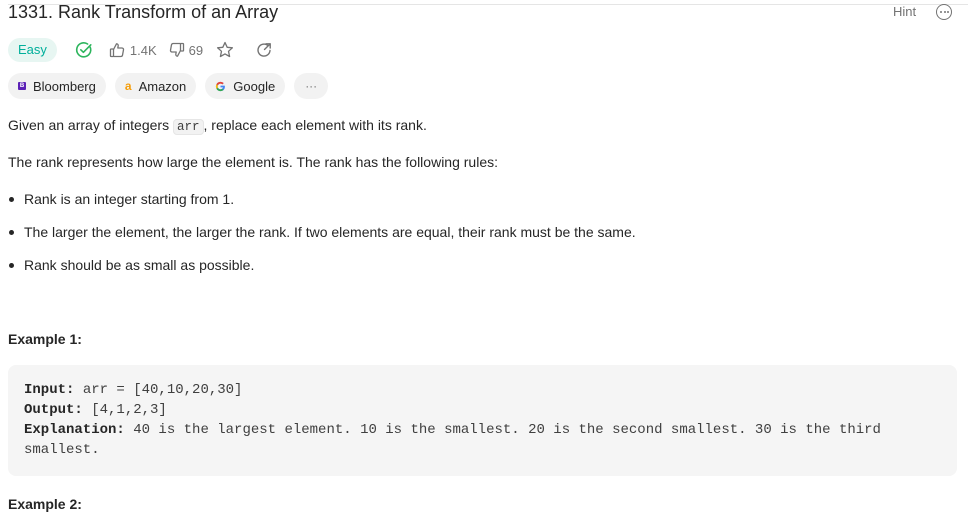  I want to click on company-tag-bloomberg: B Bloomberg, so click(57, 86).